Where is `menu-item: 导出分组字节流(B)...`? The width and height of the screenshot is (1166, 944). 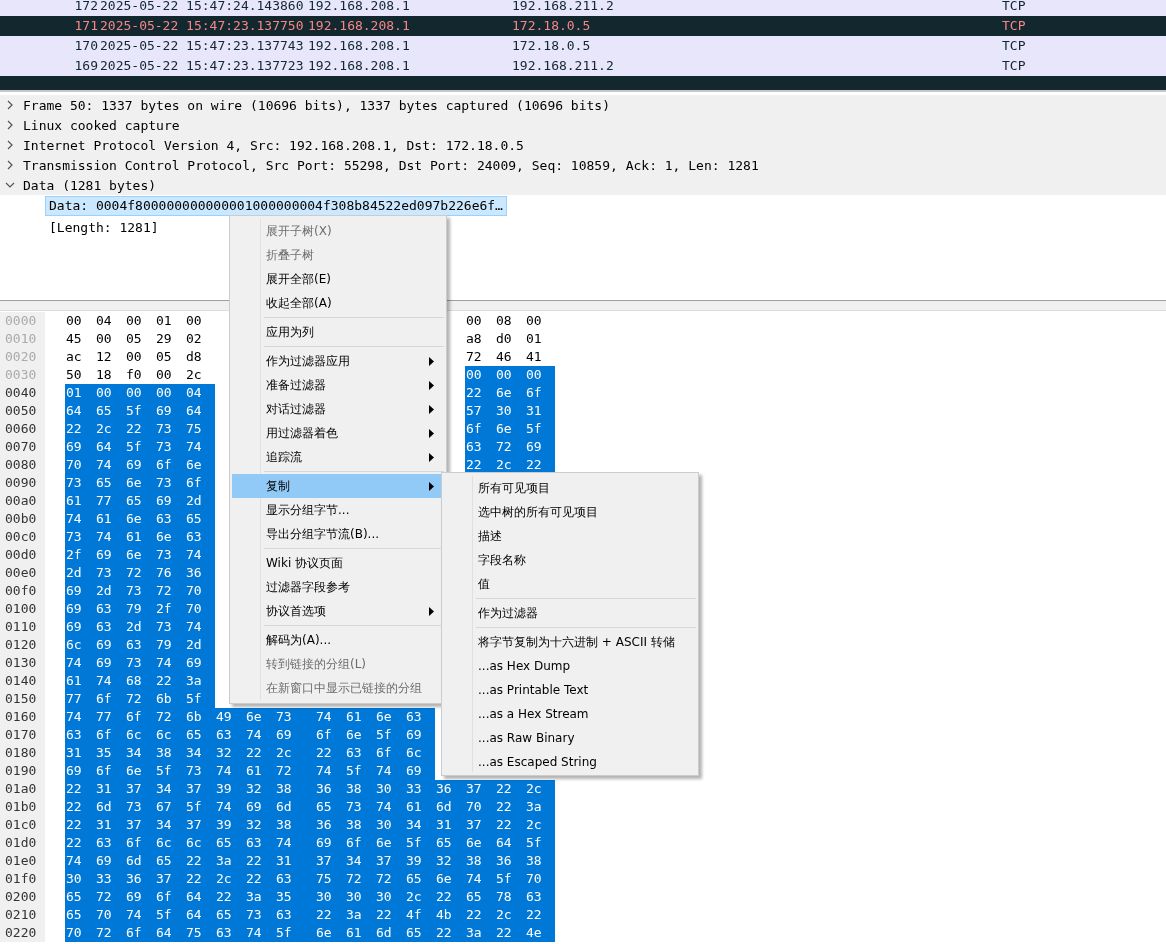 menu-item: 导出分组字节流(B)... is located at coordinates (338, 534).